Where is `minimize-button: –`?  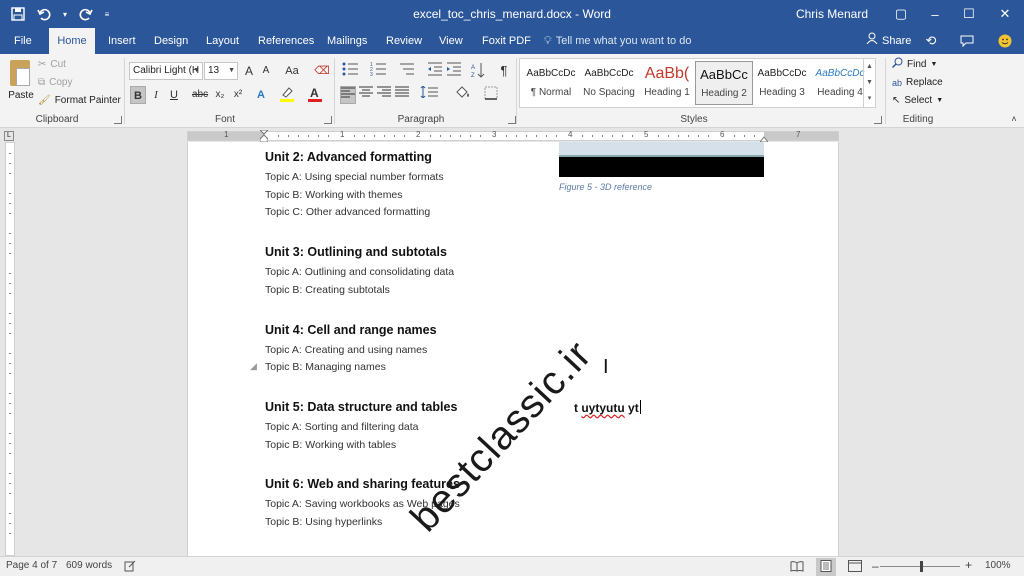
minimize-button: – is located at coordinates (935, 14).